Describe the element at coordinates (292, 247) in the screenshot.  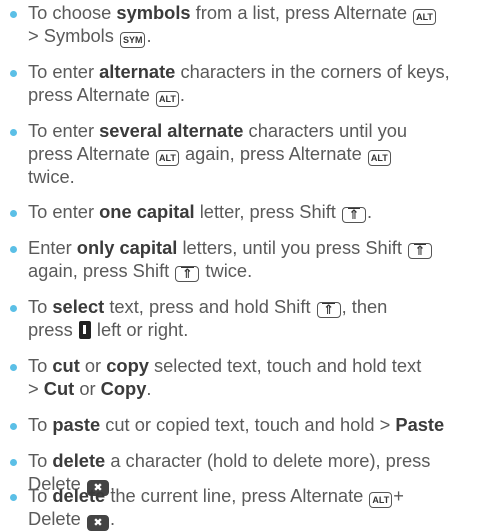
I see `tip-text: letters, until you press Shift` at that location.